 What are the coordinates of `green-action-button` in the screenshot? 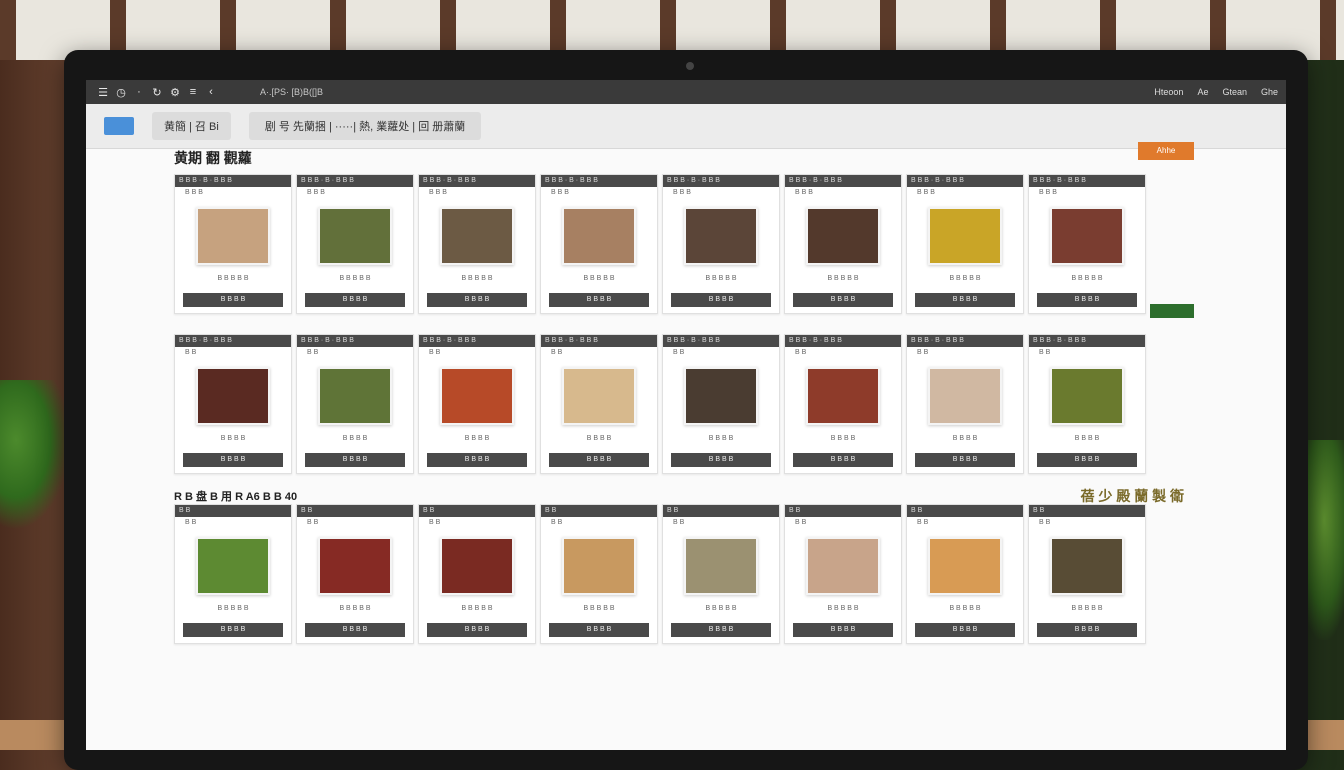 It's located at (1172, 311).